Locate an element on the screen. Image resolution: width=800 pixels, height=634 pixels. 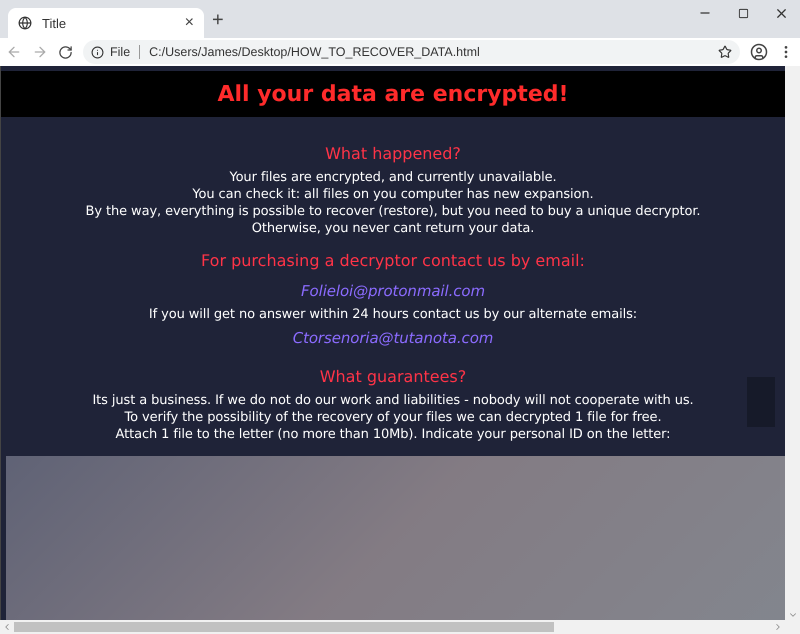
body-text: By the way, everything is possible to recover (restore), but you need to buy a unique decryptor. is located at coordinates (393, 211).